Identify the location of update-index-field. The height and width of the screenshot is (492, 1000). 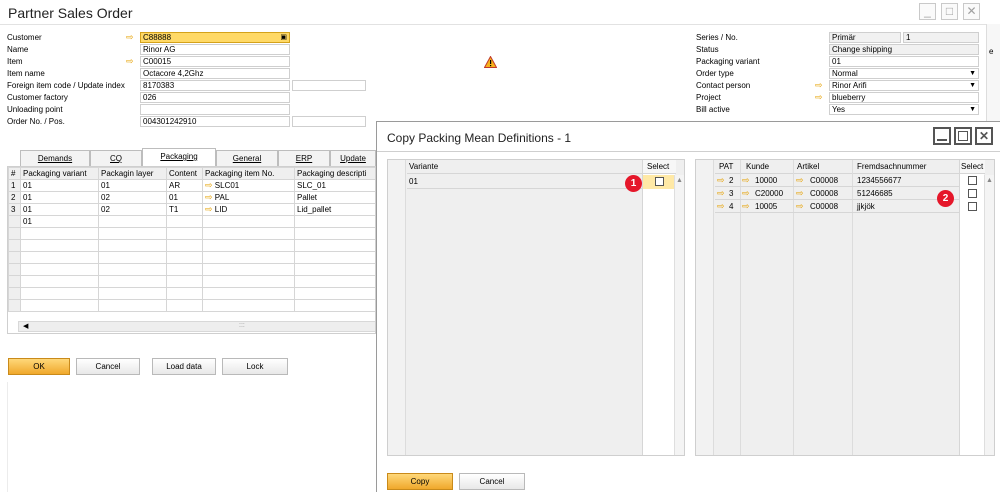
(329, 85).